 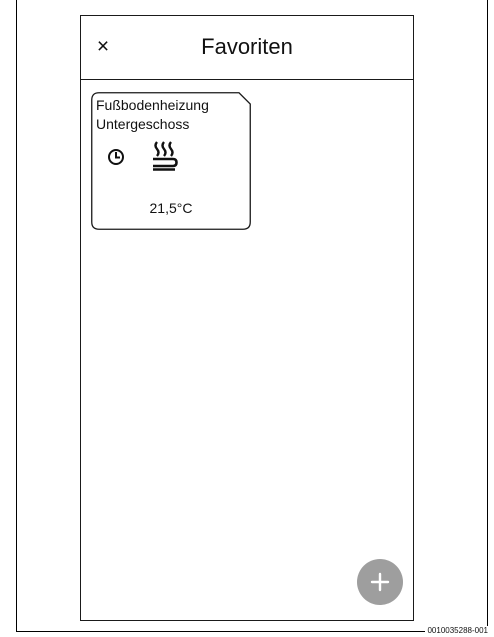 What do you see at coordinates (152, 105) in the screenshot?
I see `card-title-line1: Fußbodenheizung` at bounding box center [152, 105].